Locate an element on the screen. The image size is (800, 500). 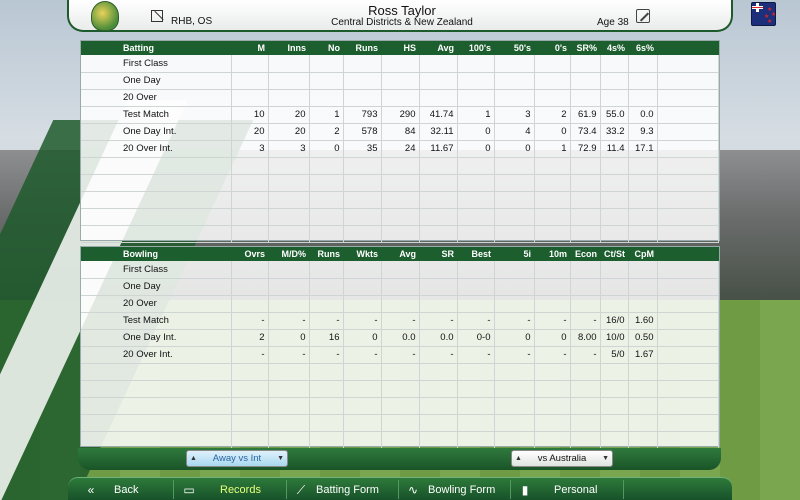
nav-batting-form-tab: ⟋ Batting Form is located at coordinates (335, 489).